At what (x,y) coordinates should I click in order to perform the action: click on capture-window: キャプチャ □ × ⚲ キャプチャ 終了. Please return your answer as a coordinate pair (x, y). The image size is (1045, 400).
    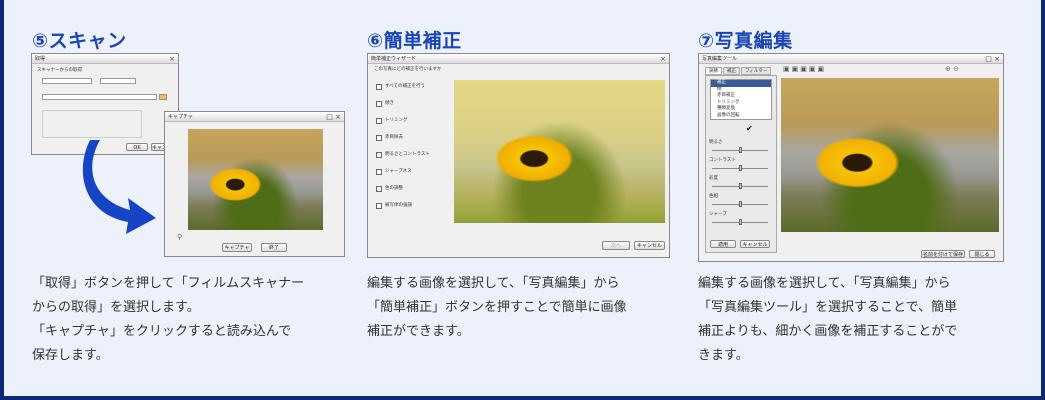
    Looking at the image, I should click on (254, 184).